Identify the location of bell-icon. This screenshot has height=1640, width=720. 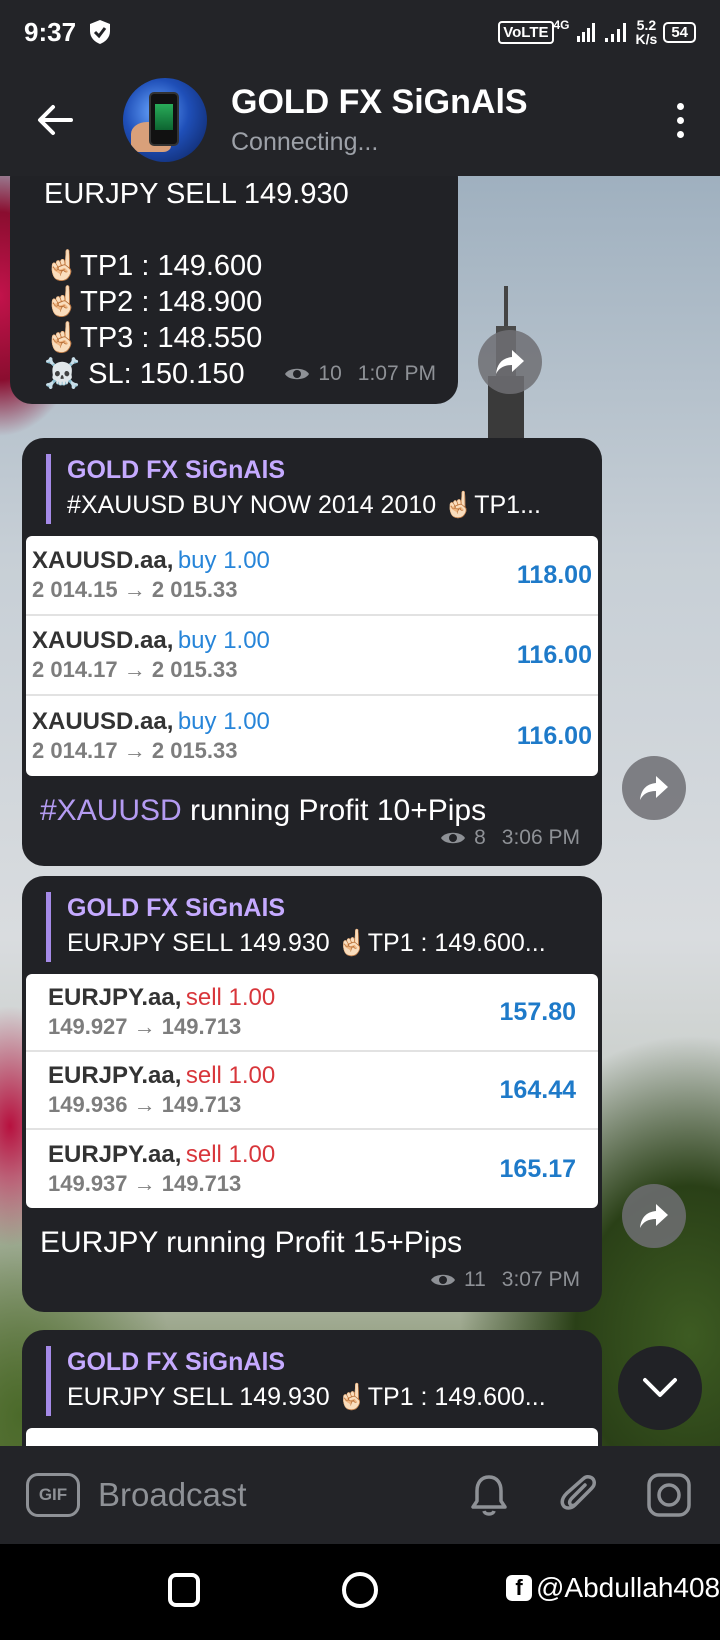
(489, 1495).